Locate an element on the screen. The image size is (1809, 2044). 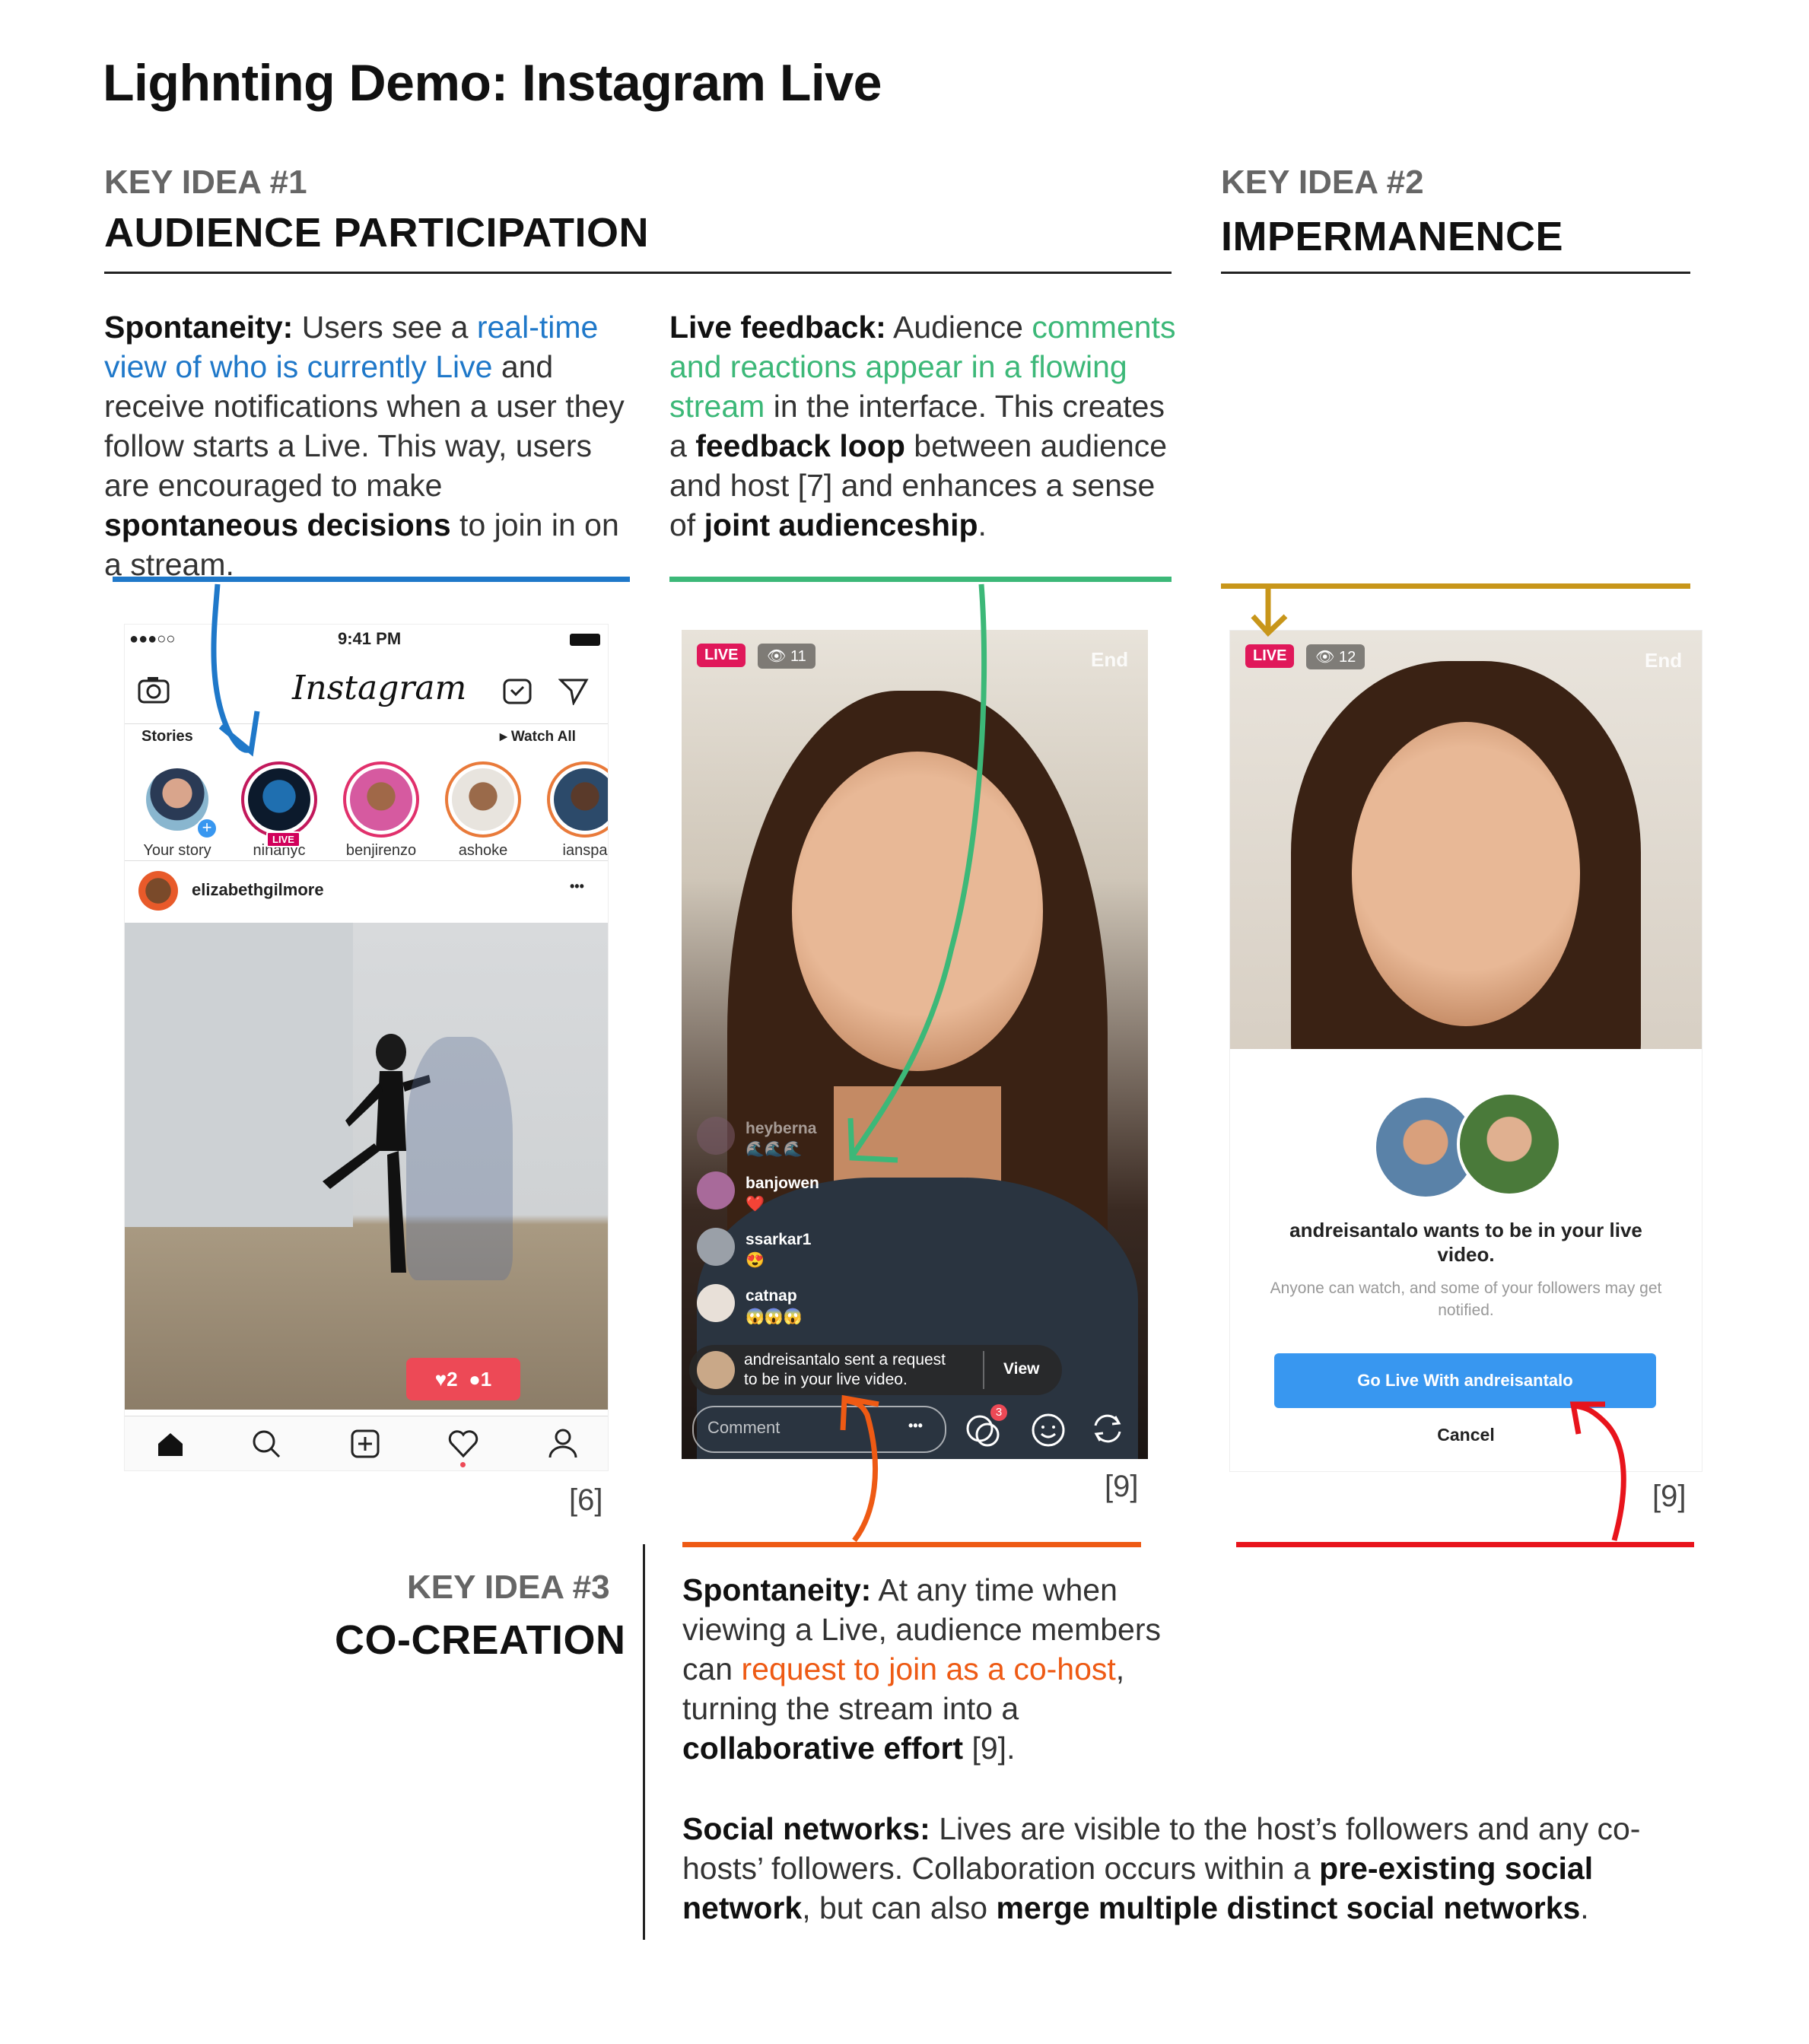
story-live-badge: LIVE is located at coordinates (283, 839).